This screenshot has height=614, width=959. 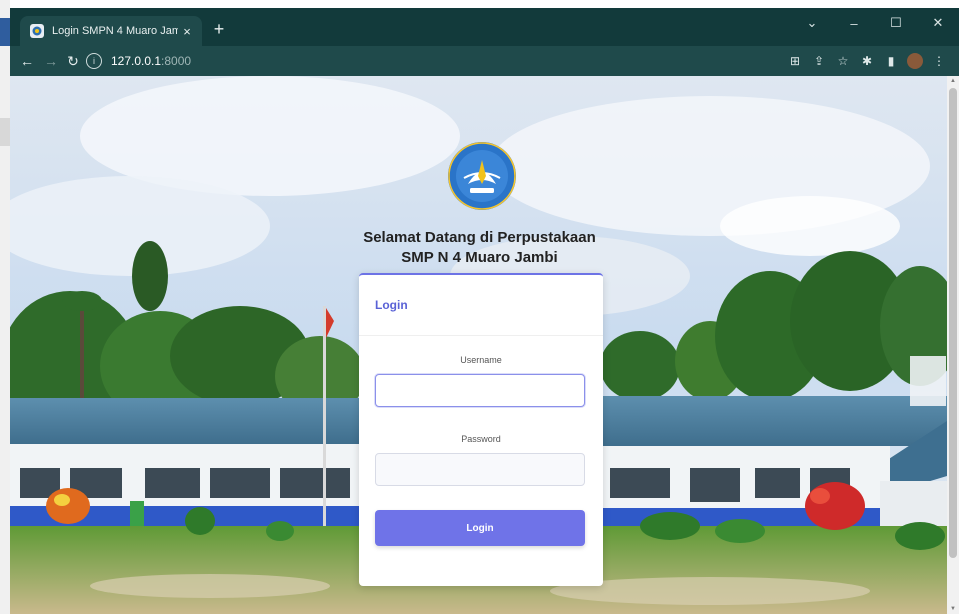 I want to click on username-input, so click(x=480, y=390).